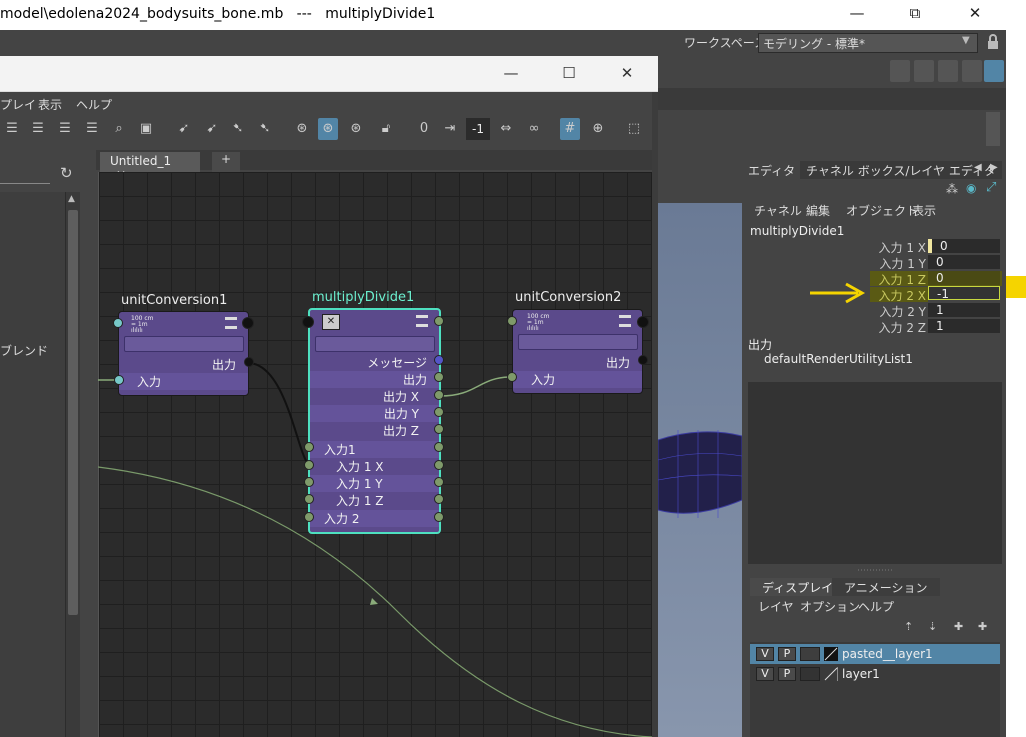  Describe the element at coordinates (876, 606) in the screenshot. I see `menu-layer-help: ヘルプ` at that location.